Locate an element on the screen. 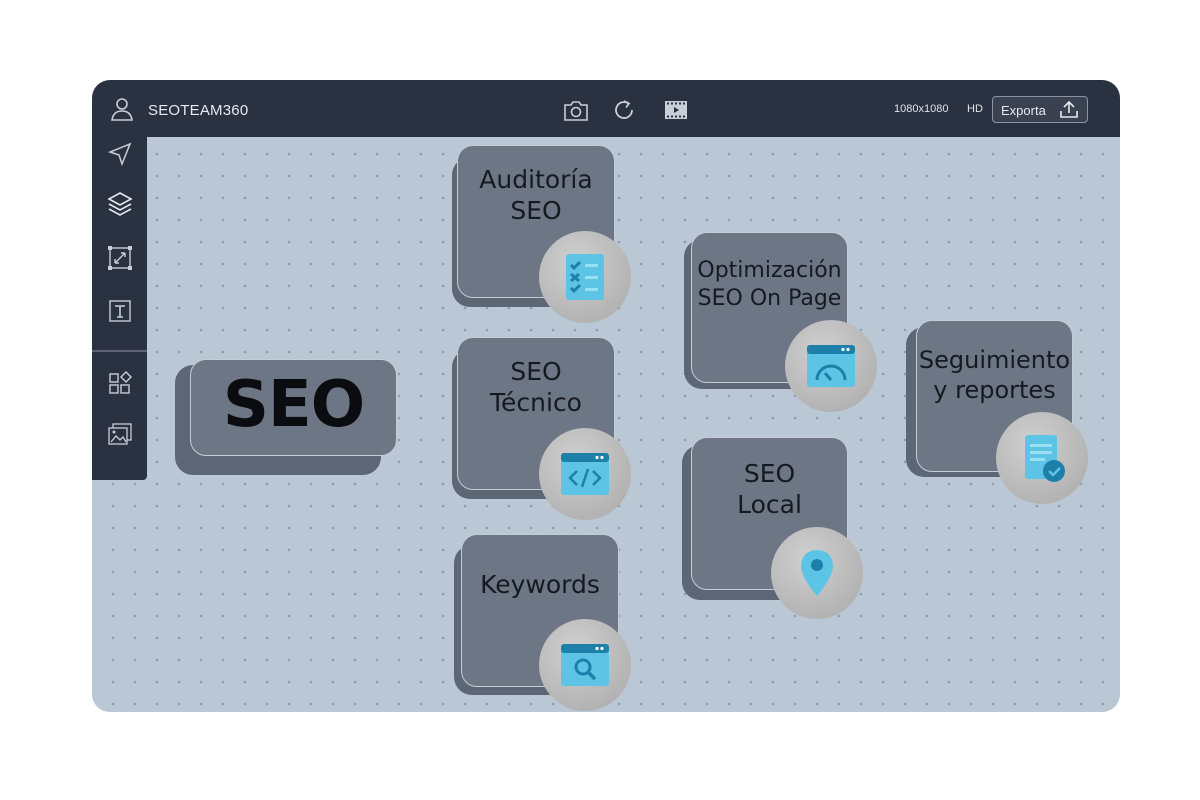 The height and width of the screenshot is (800, 1200). main-seo-card: SEO is located at coordinates (293, 407).